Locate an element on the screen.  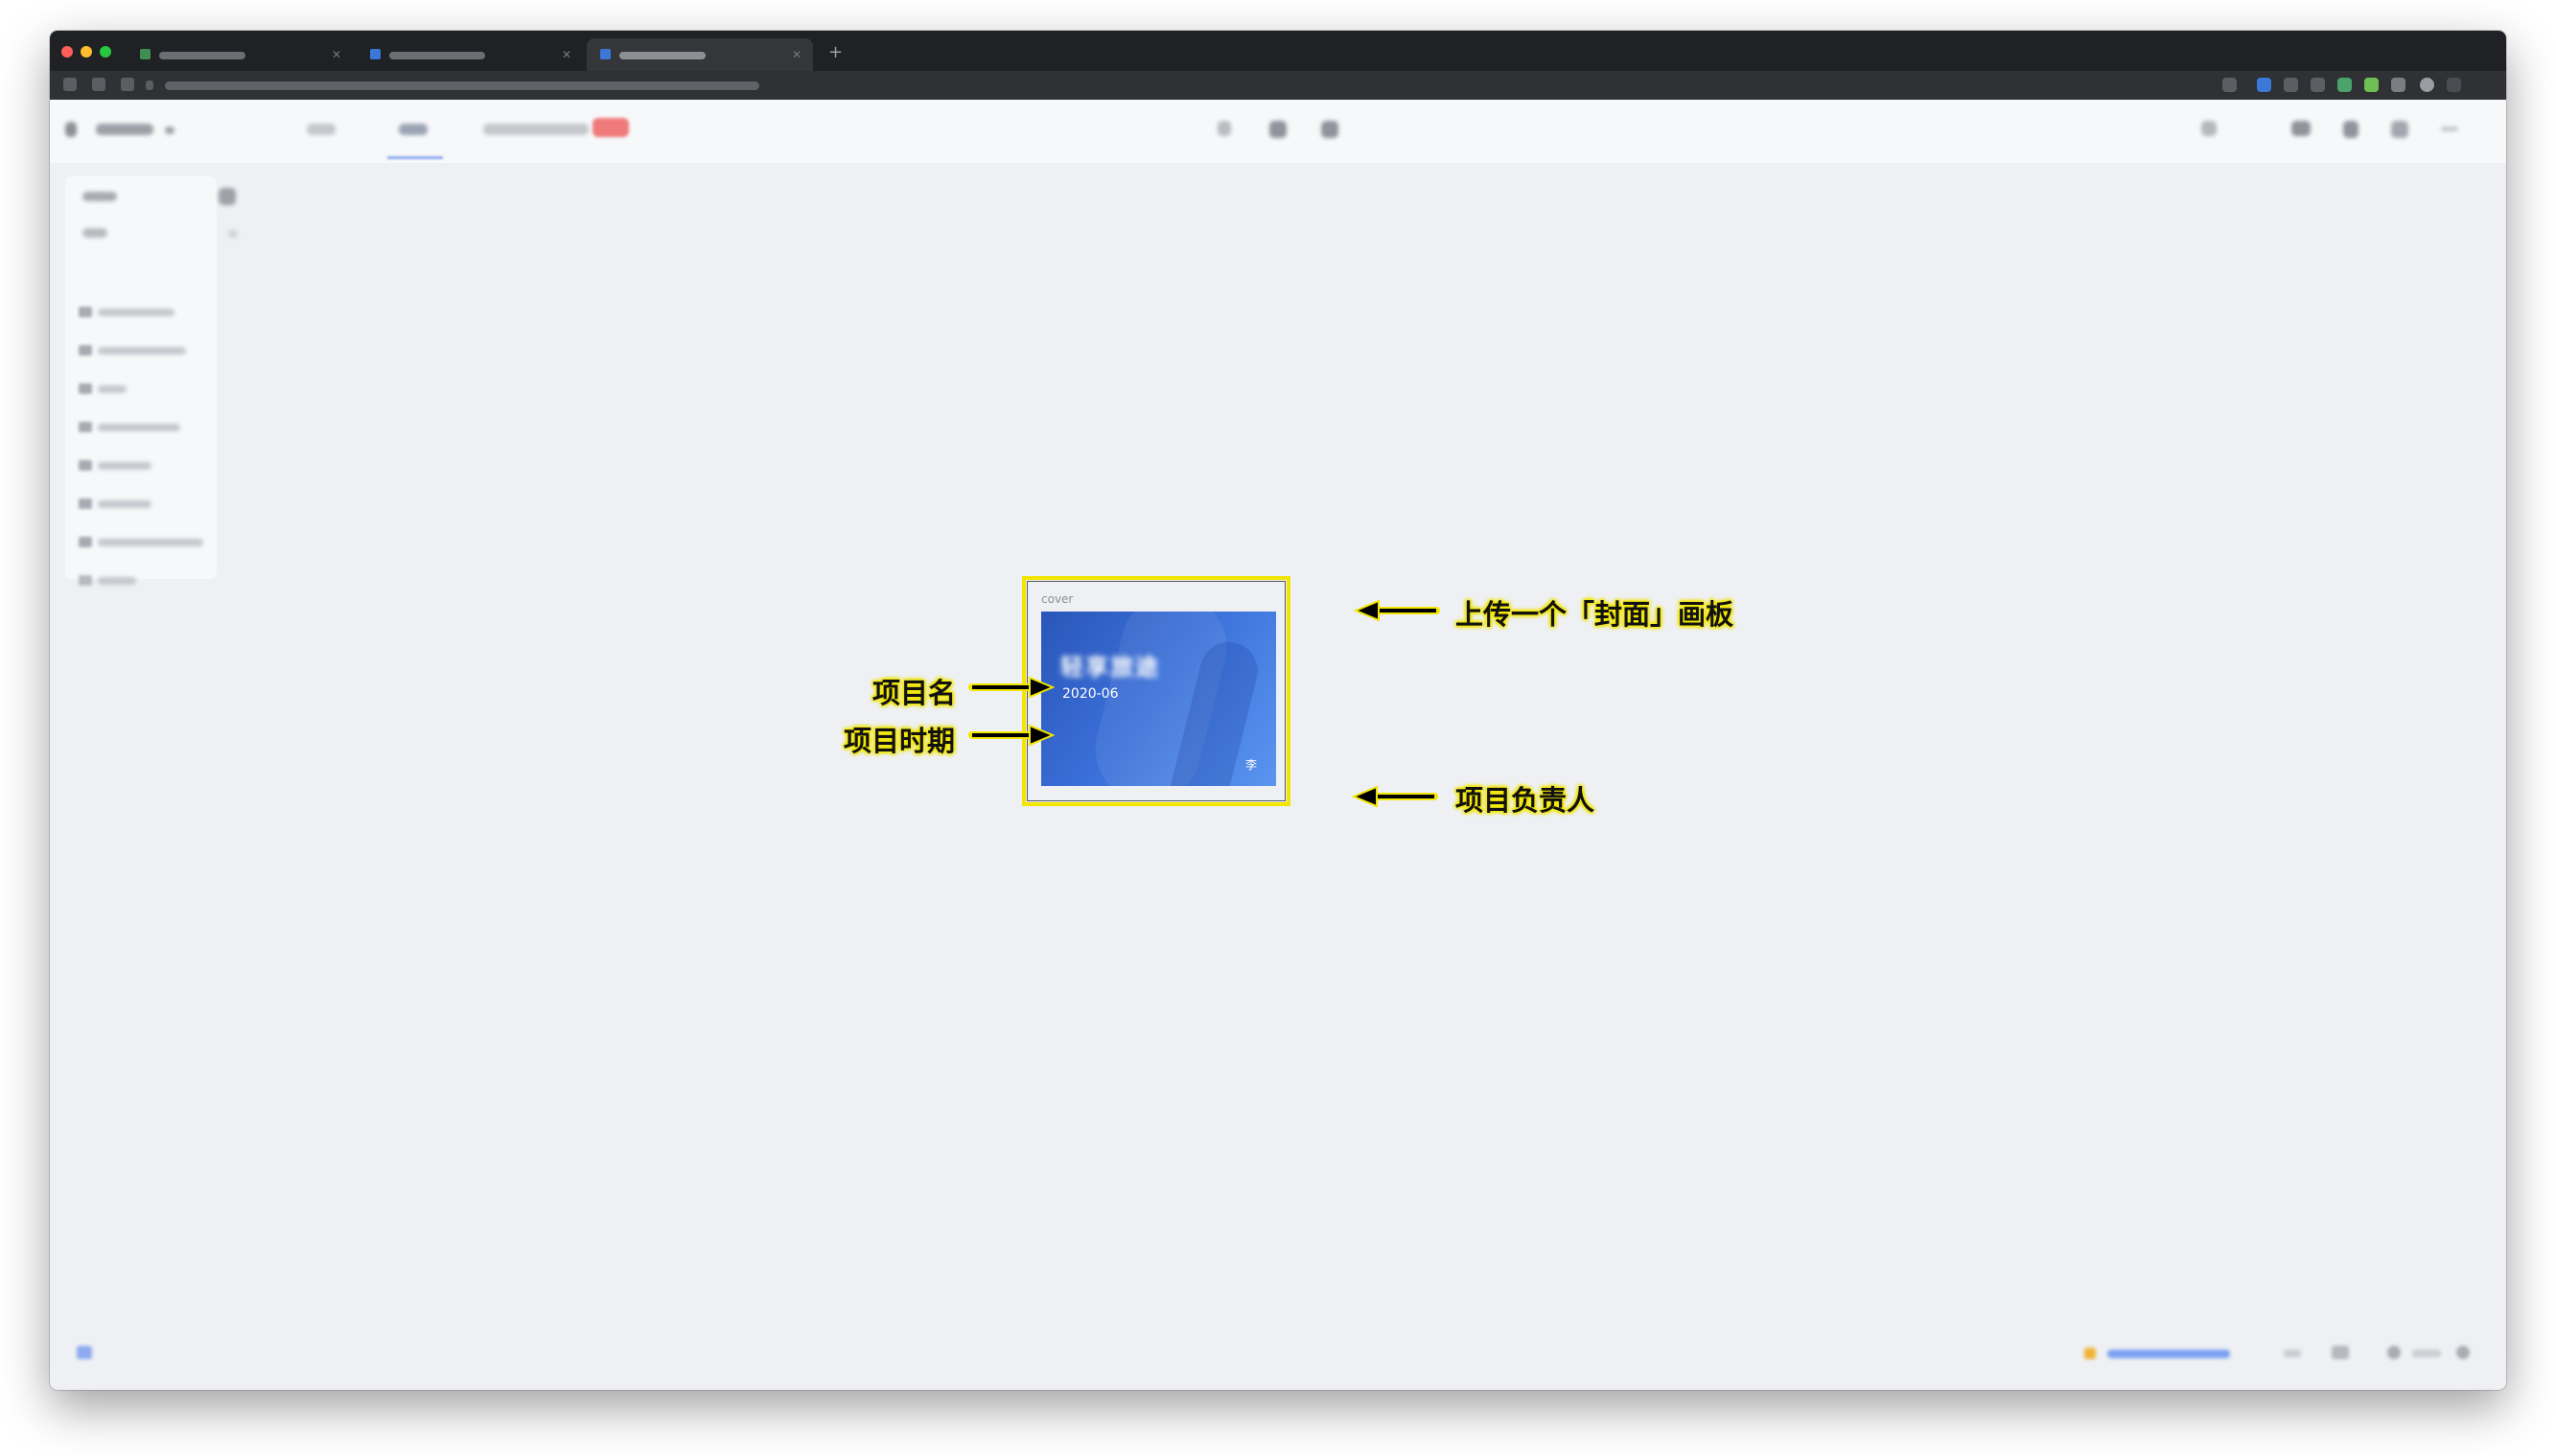
chevron-down-icon is located at coordinates (169, 130).